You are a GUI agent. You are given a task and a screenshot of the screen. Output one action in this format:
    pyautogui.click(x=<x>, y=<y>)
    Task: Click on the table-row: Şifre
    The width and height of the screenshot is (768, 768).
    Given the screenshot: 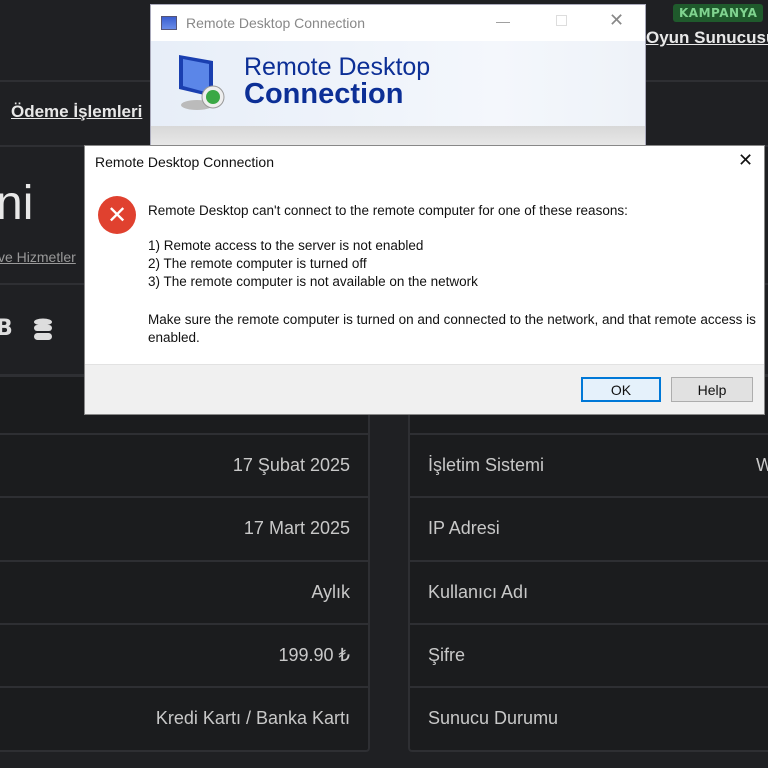 What is the action you would take?
    pyautogui.click(x=589, y=654)
    